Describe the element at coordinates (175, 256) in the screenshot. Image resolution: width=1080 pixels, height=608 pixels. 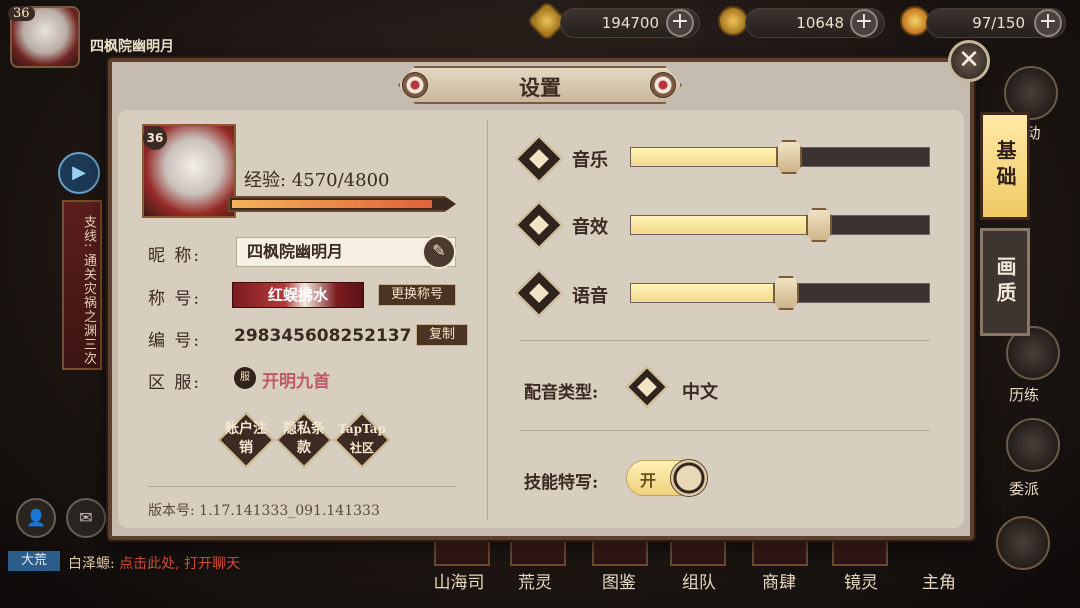
I see `nickname-label: 昵 称:` at that location.